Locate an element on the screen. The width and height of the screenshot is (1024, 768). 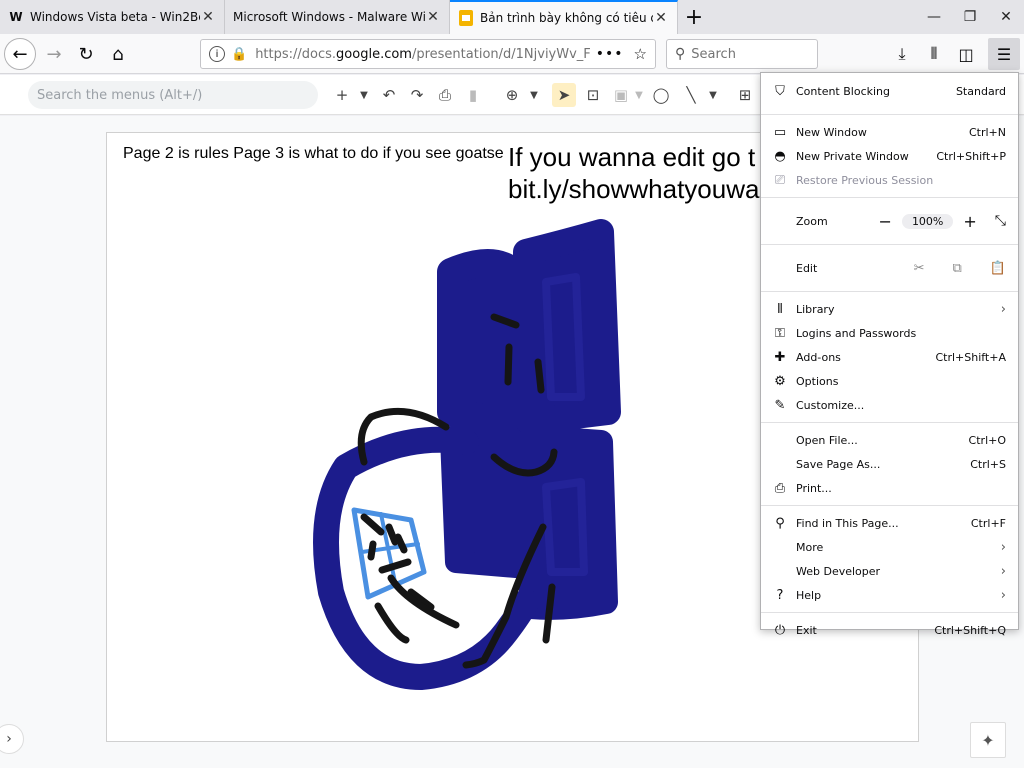
cut-icon: ✂ is located at coordinates (919, 268).